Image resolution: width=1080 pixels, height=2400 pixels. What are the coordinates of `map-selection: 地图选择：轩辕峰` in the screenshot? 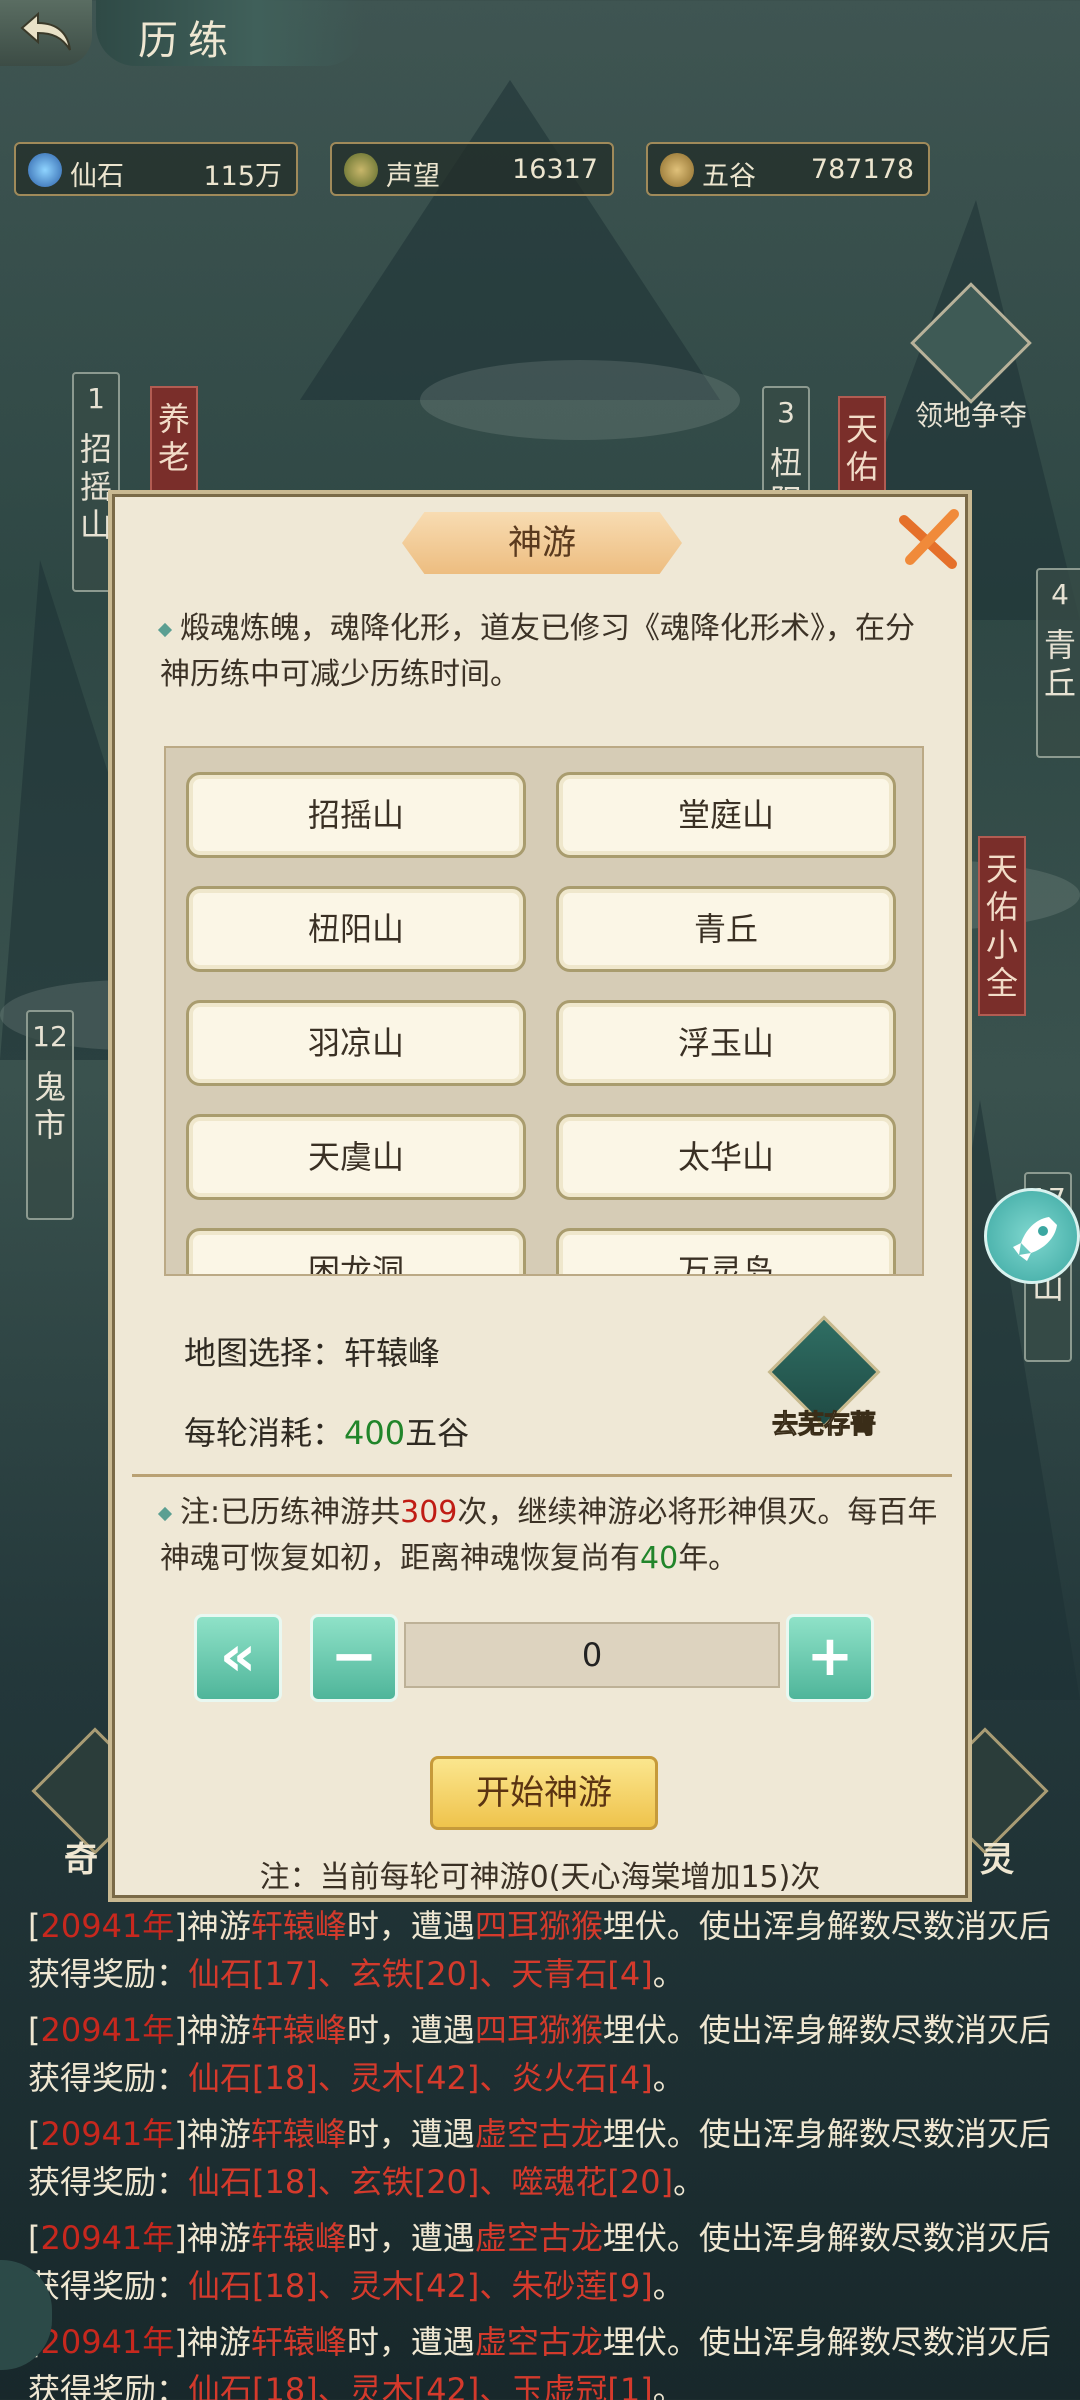 It's located at (312, 1351).